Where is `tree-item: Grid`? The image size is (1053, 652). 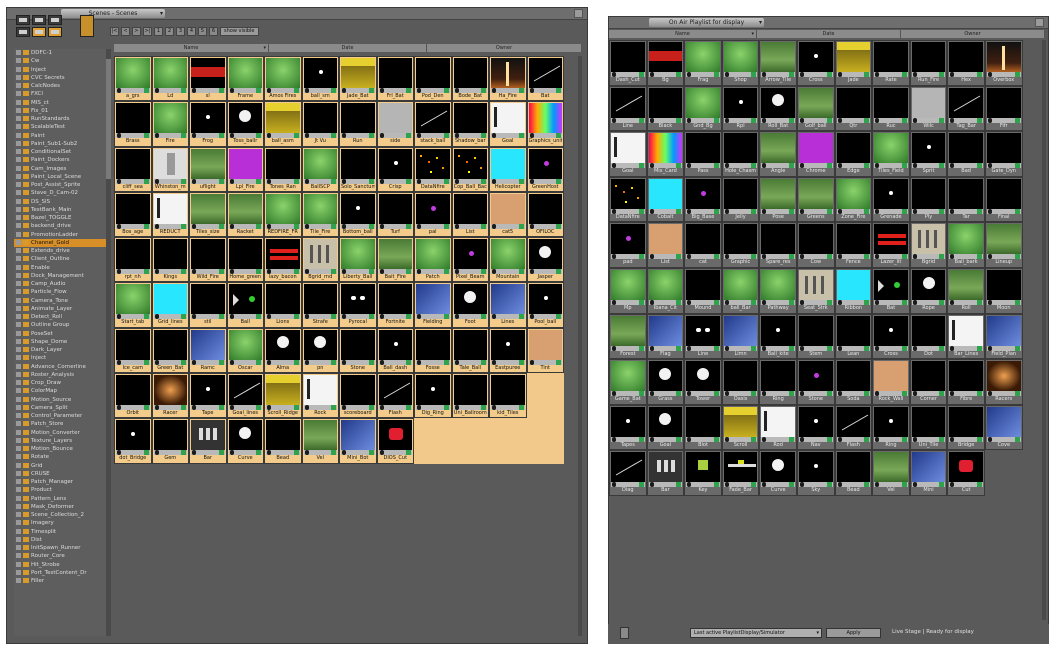 tree-item: Grid is located at coordinates (61, 466).